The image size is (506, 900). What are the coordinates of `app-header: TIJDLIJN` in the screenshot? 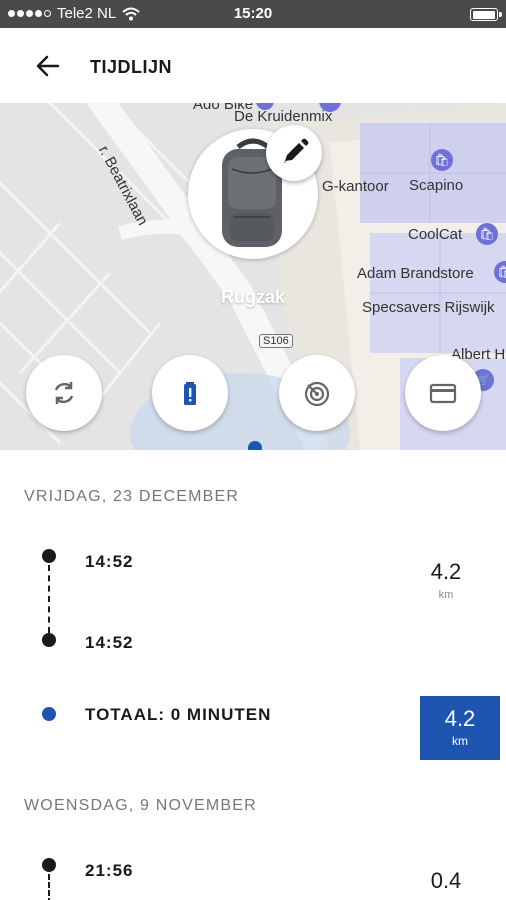 It's located at (253, 65).